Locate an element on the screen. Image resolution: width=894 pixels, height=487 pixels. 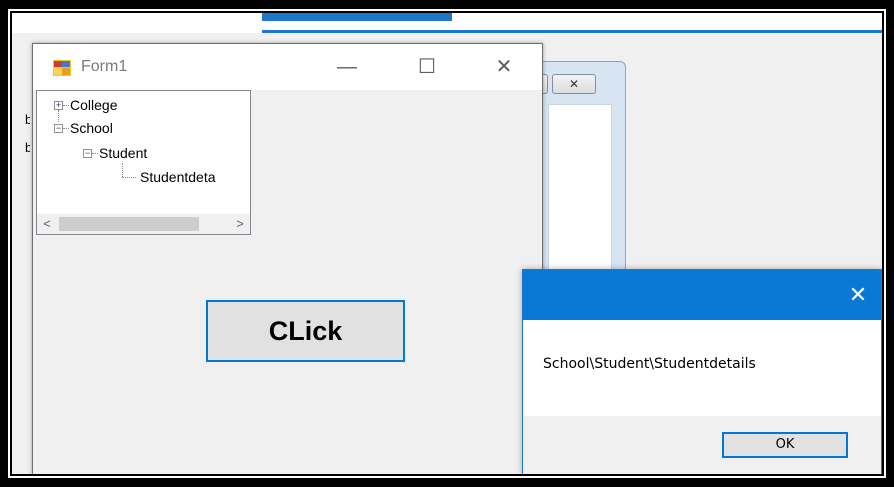
window-title: Form1 is located at coordinates (104, 66).